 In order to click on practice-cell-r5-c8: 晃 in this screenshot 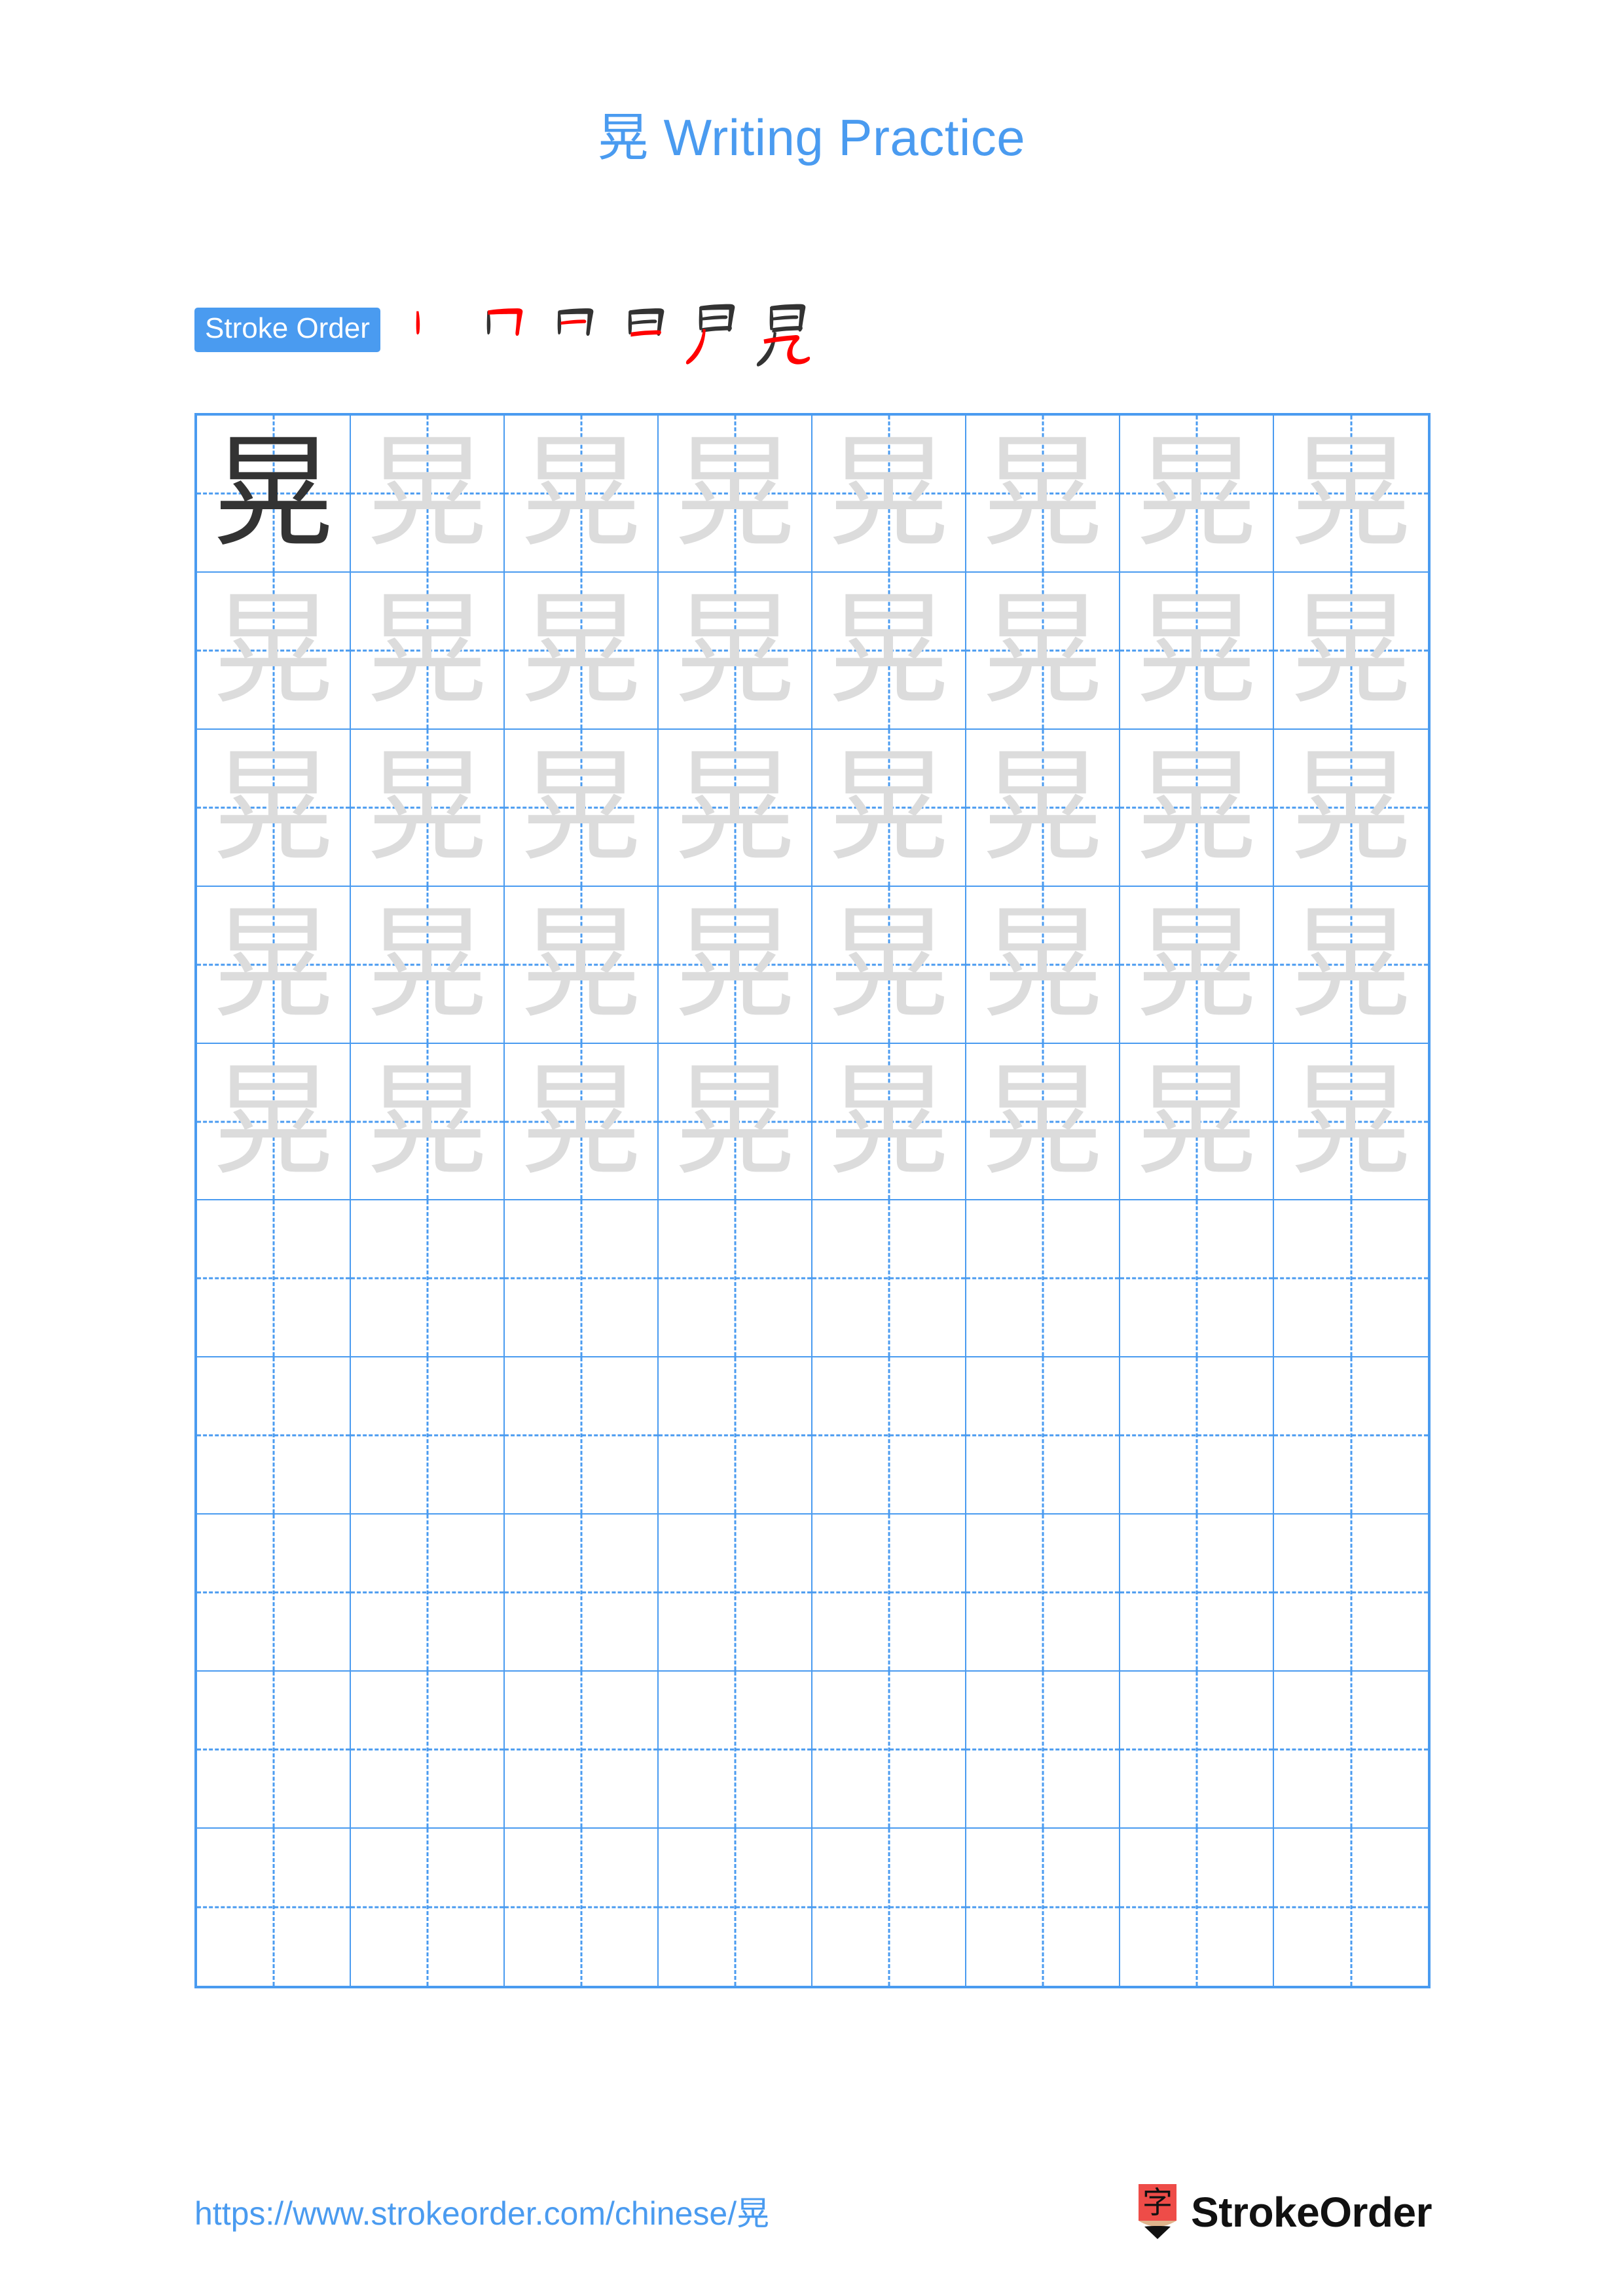, I will do `click(1351, 1122)`.